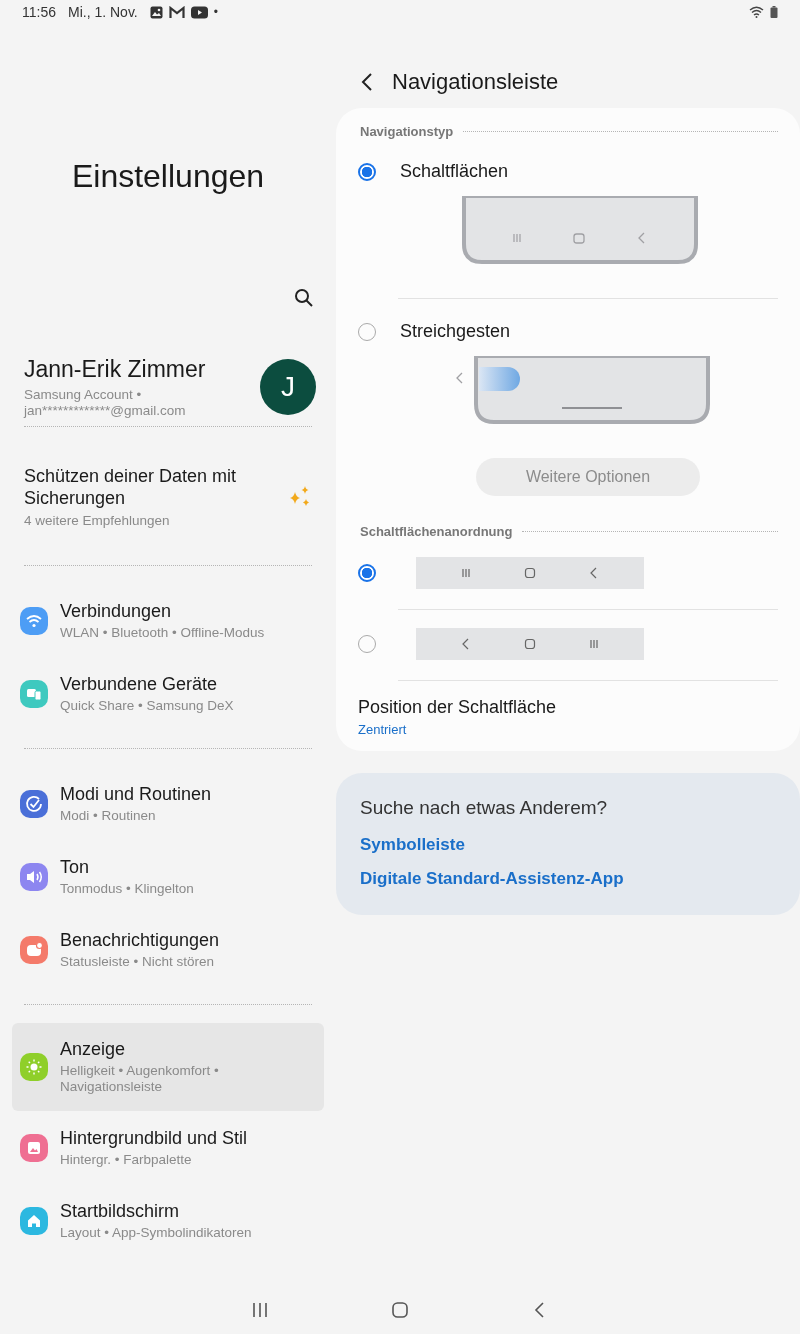 Image resolution: width=800 pixels, height=1334 pixels. I want to click on settings-item: Anzeige Helligkeit • Augenkomfort • Navigationsleiste, so click(168, 1067).